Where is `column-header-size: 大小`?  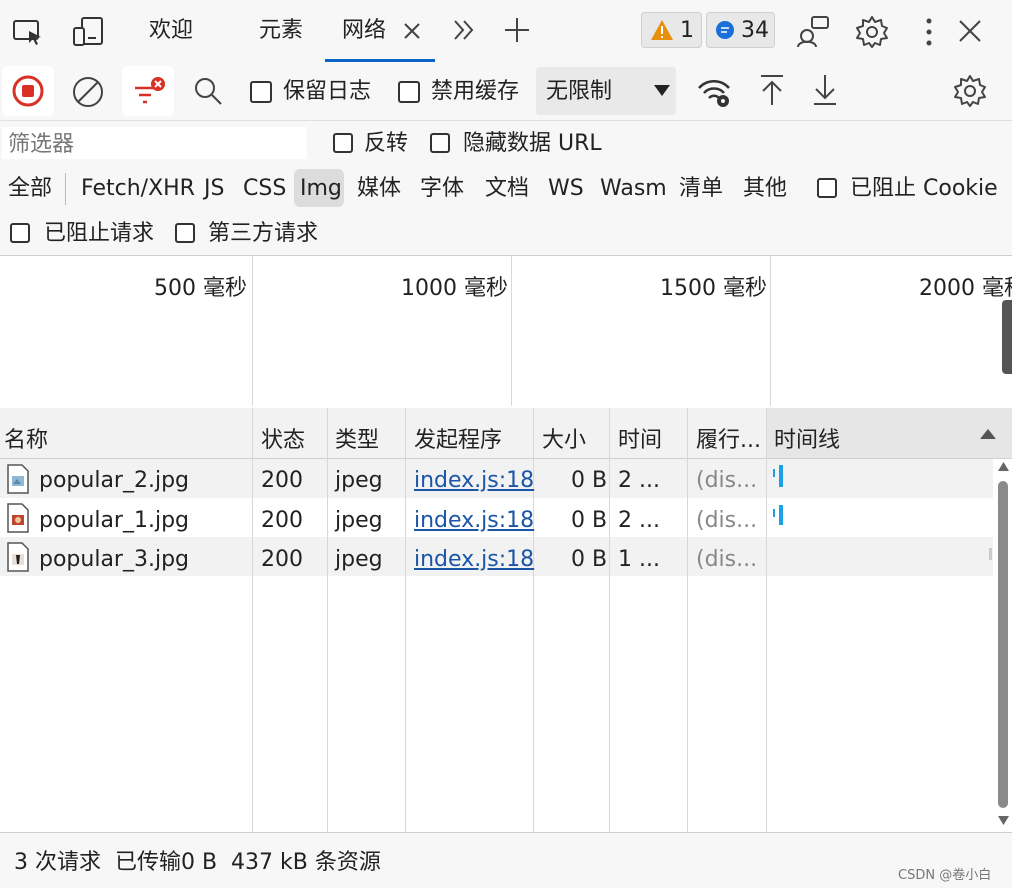
column-header-size: 大小 is located at coordinates (564, 438).